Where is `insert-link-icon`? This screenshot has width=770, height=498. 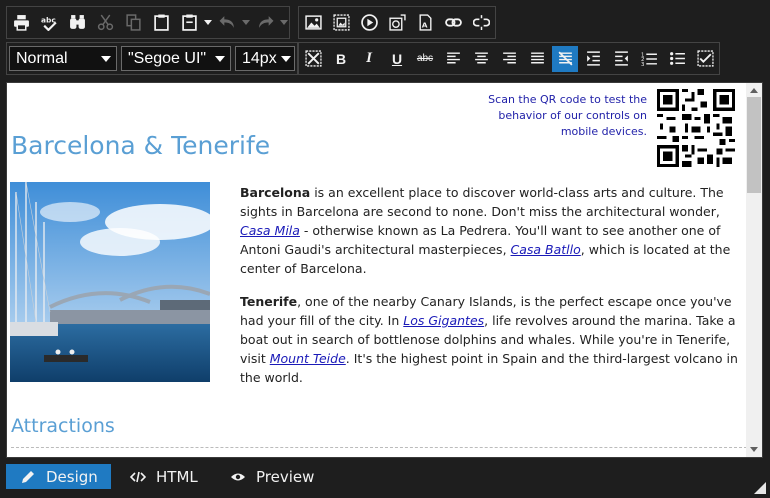 insert-link-icon is located at coordinates (453, 23).